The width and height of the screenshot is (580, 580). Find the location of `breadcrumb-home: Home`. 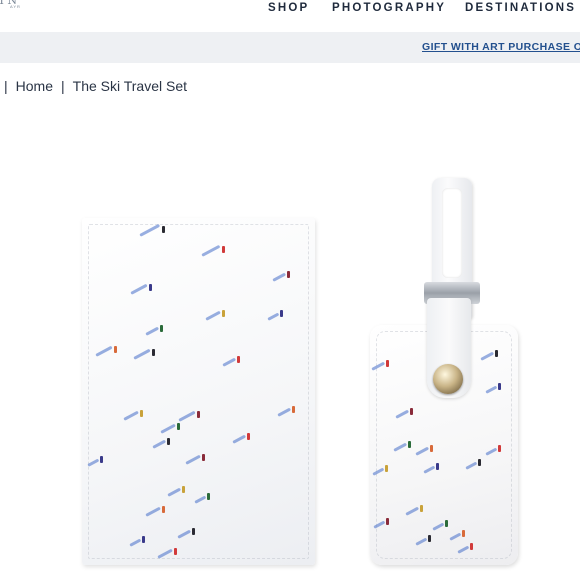

breadcrumb-home: Home is located at coordinates (34, 86).